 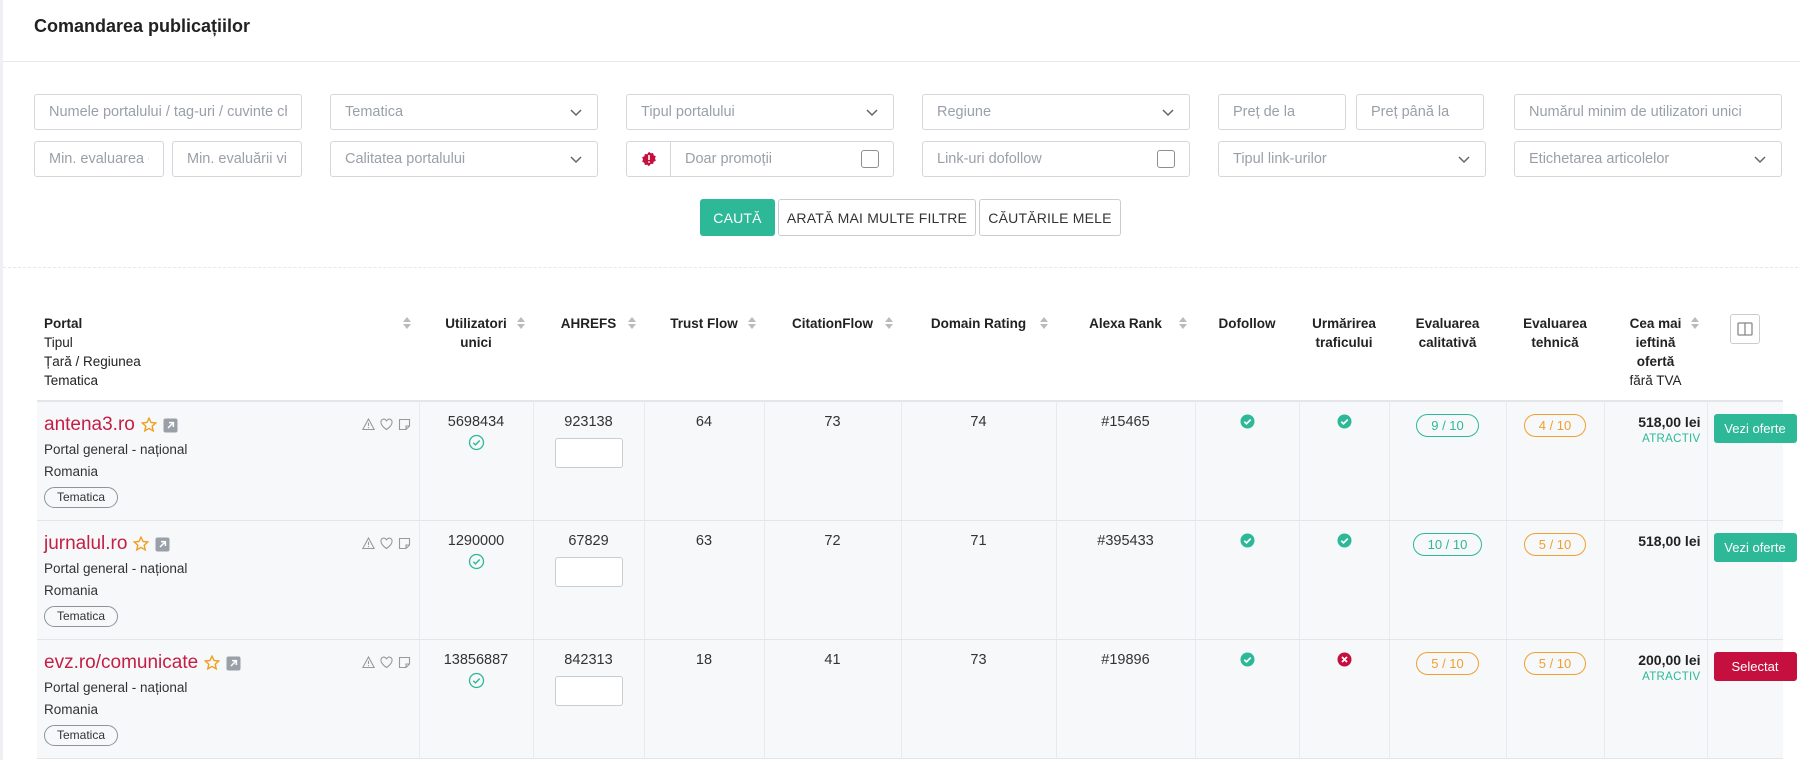 What do you see at coordinates (1126, 699) in the screenshot?
I see `alexa-rank-cell: #19896` at bounding box center [1126, 699].